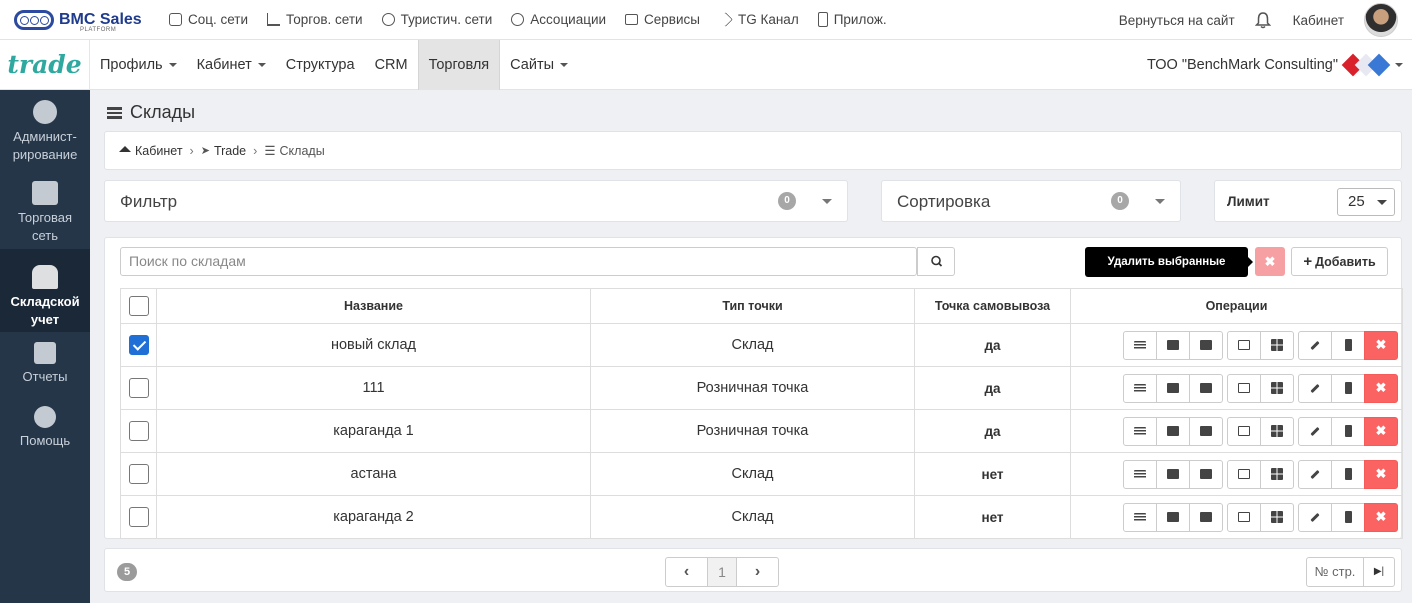 The height and width of the screenshot is (603, 1412). What do you see at coordinates (761, 388) in the screenshot?
I see `table-row: 111 Розничная точка да ✖` at bounding box center [761, 388].